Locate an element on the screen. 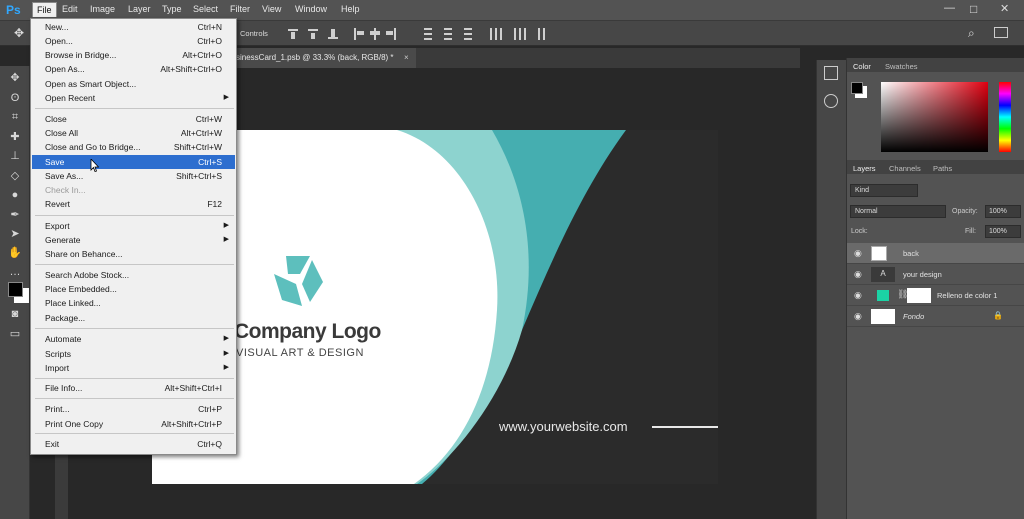 This screenshot has width=1024, height=519. quick-mask-icon: ◙ is located at coordinates (15, 314).